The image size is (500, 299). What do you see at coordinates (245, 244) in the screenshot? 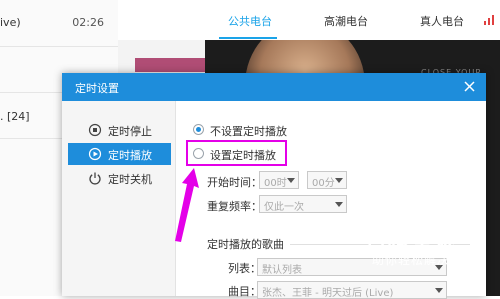
I see `scheduled-songs-section-label: 定时播放的歌曲` at bounding box center [245, 244].